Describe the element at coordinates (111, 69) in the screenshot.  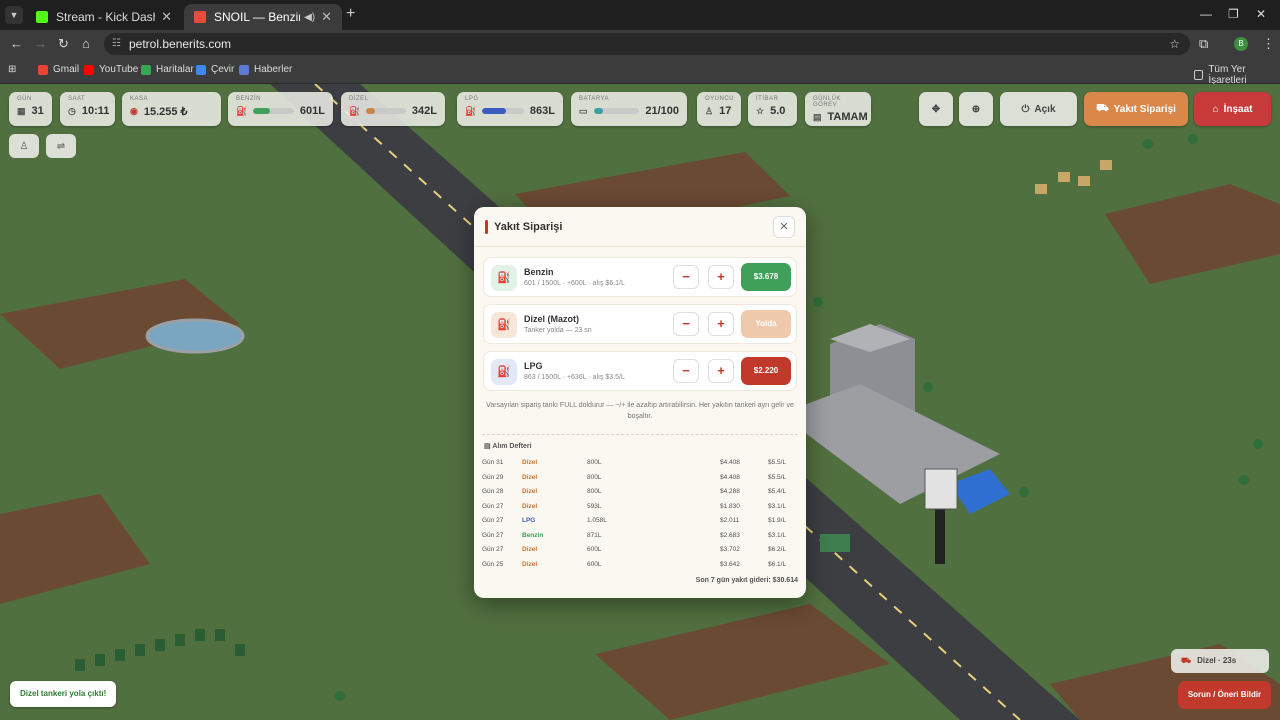
I see `bookmark-youtube: YouTube` at that location.